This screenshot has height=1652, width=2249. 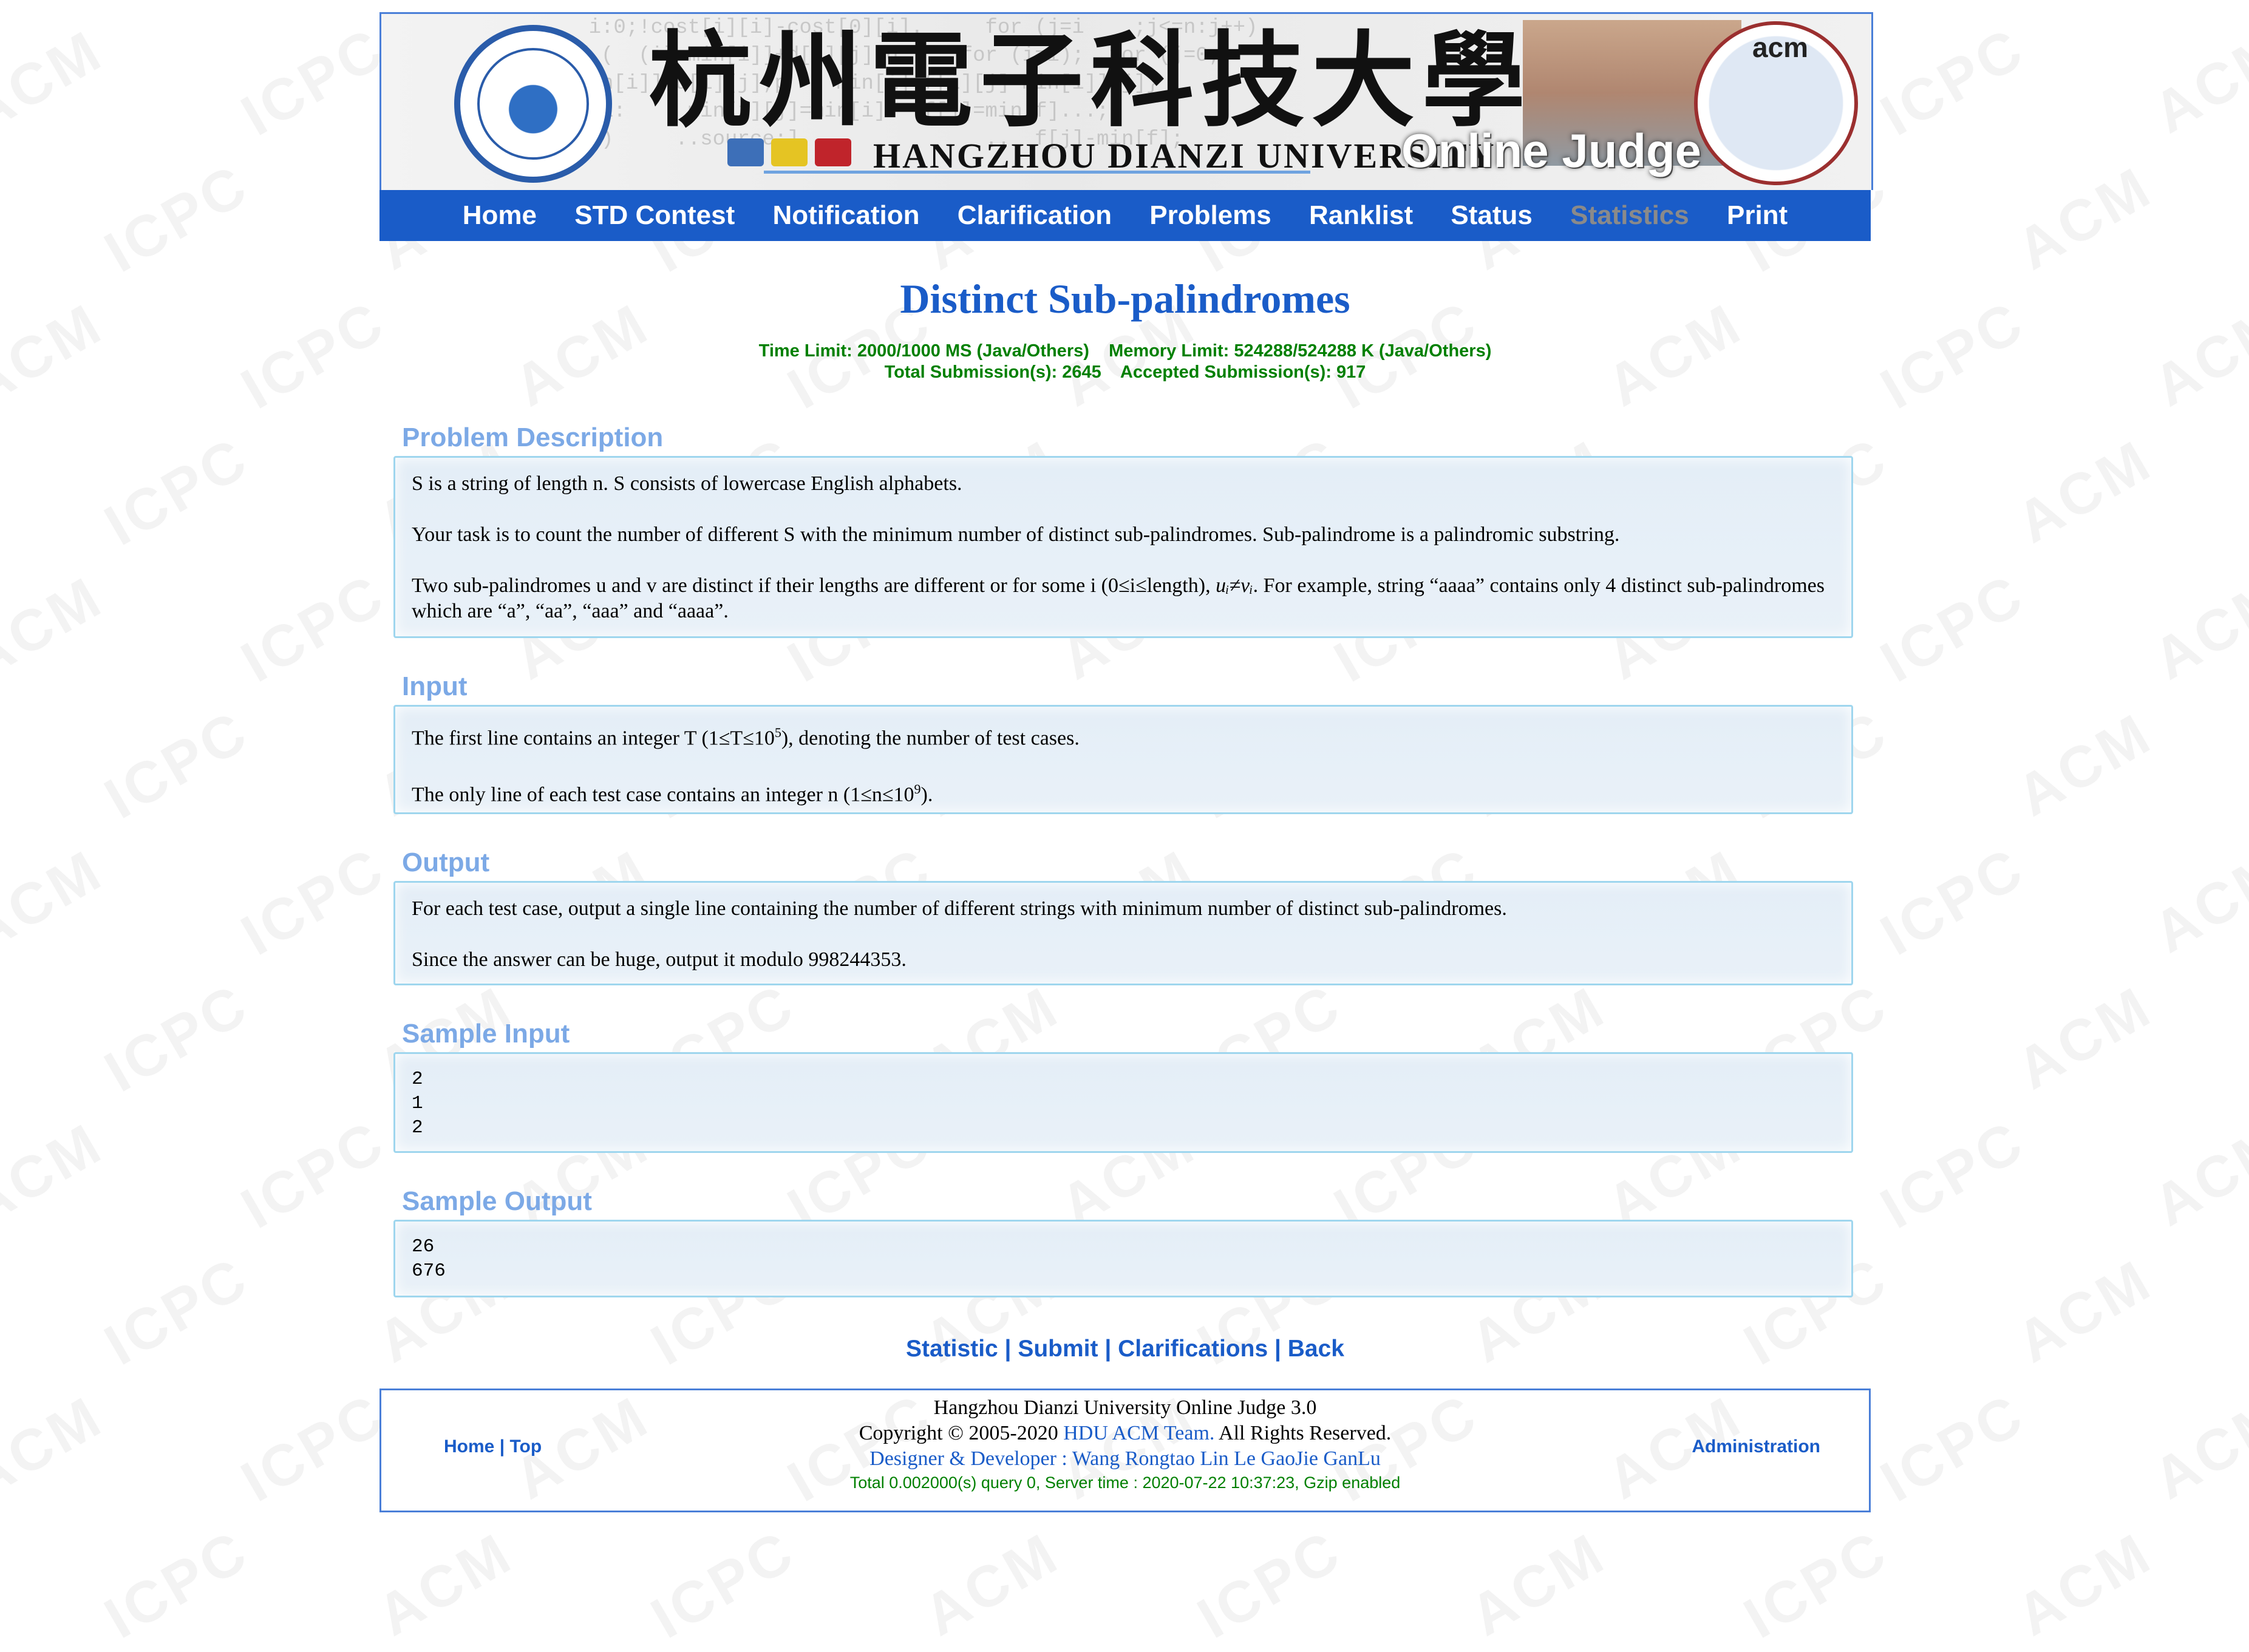 What do you see at coordinates (833, 152) in the screenshot?
I see `apple-icon` at bounding box center [833, 152].